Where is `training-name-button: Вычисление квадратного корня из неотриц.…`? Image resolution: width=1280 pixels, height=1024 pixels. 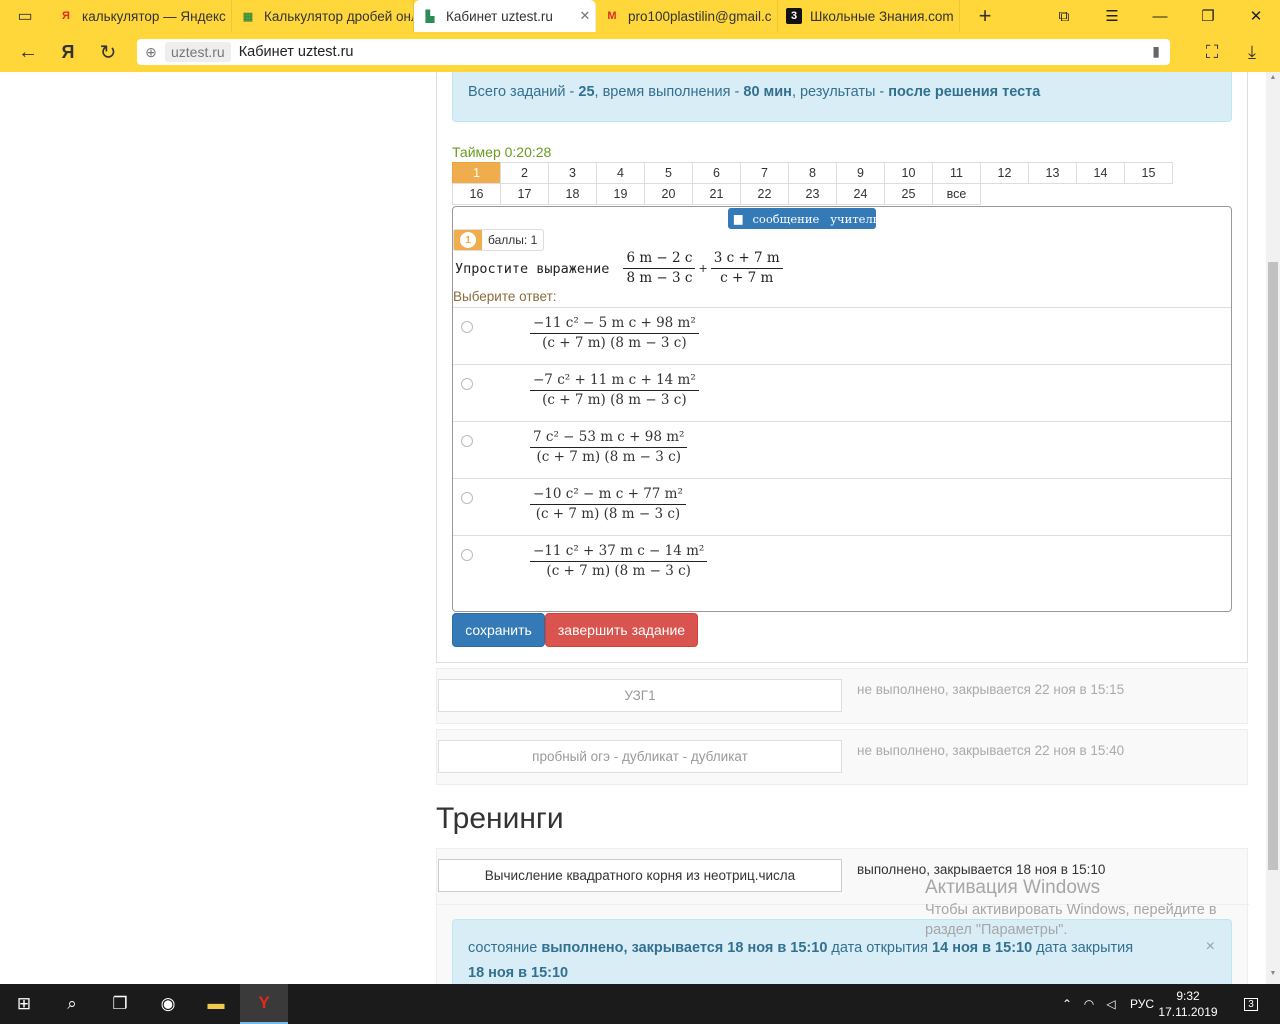
training-name-button: Вычисление квадратного корня из неотриц.… is located at coordinates (640, 875).